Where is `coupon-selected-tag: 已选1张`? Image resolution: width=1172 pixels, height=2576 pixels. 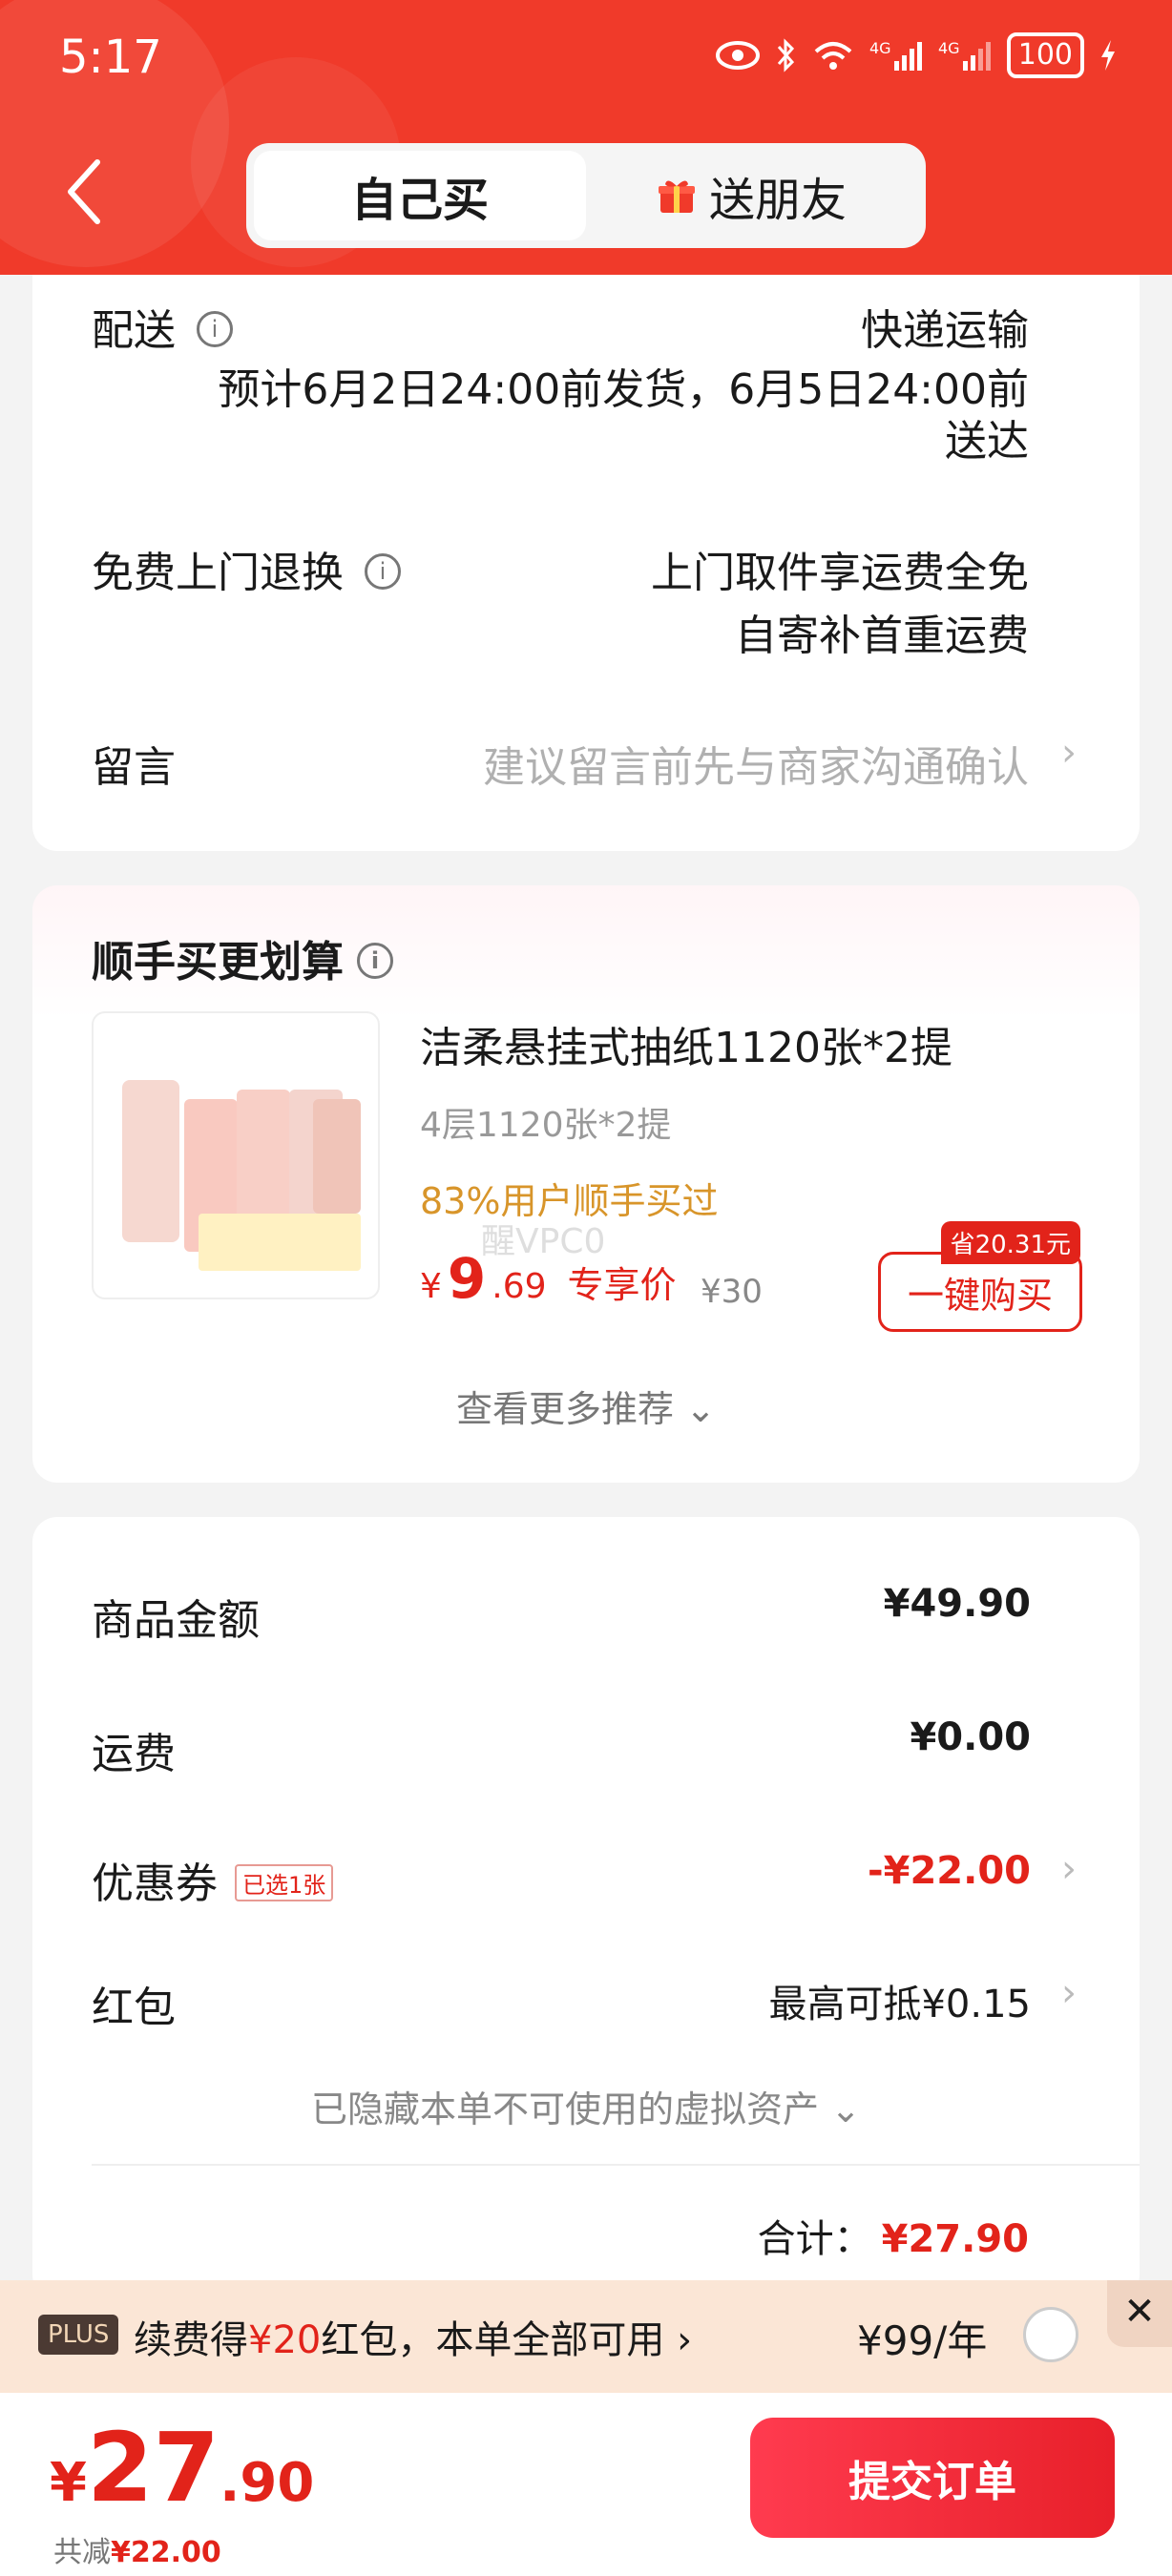 coupon-selected-tag: 已选1张 is located at coordinates (284, 1882).